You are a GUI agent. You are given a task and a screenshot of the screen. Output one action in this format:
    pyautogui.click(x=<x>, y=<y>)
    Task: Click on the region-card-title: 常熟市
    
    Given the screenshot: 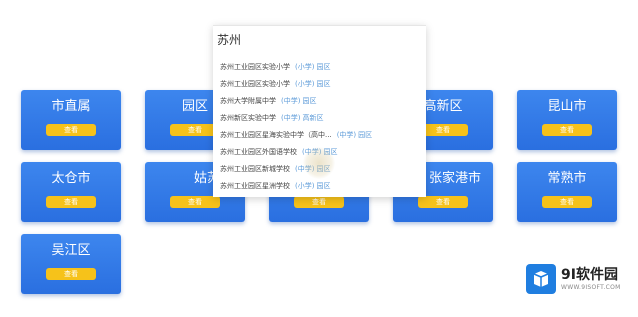 What is the action you would take?
    pyautogui.click(x=567, y=178)
    